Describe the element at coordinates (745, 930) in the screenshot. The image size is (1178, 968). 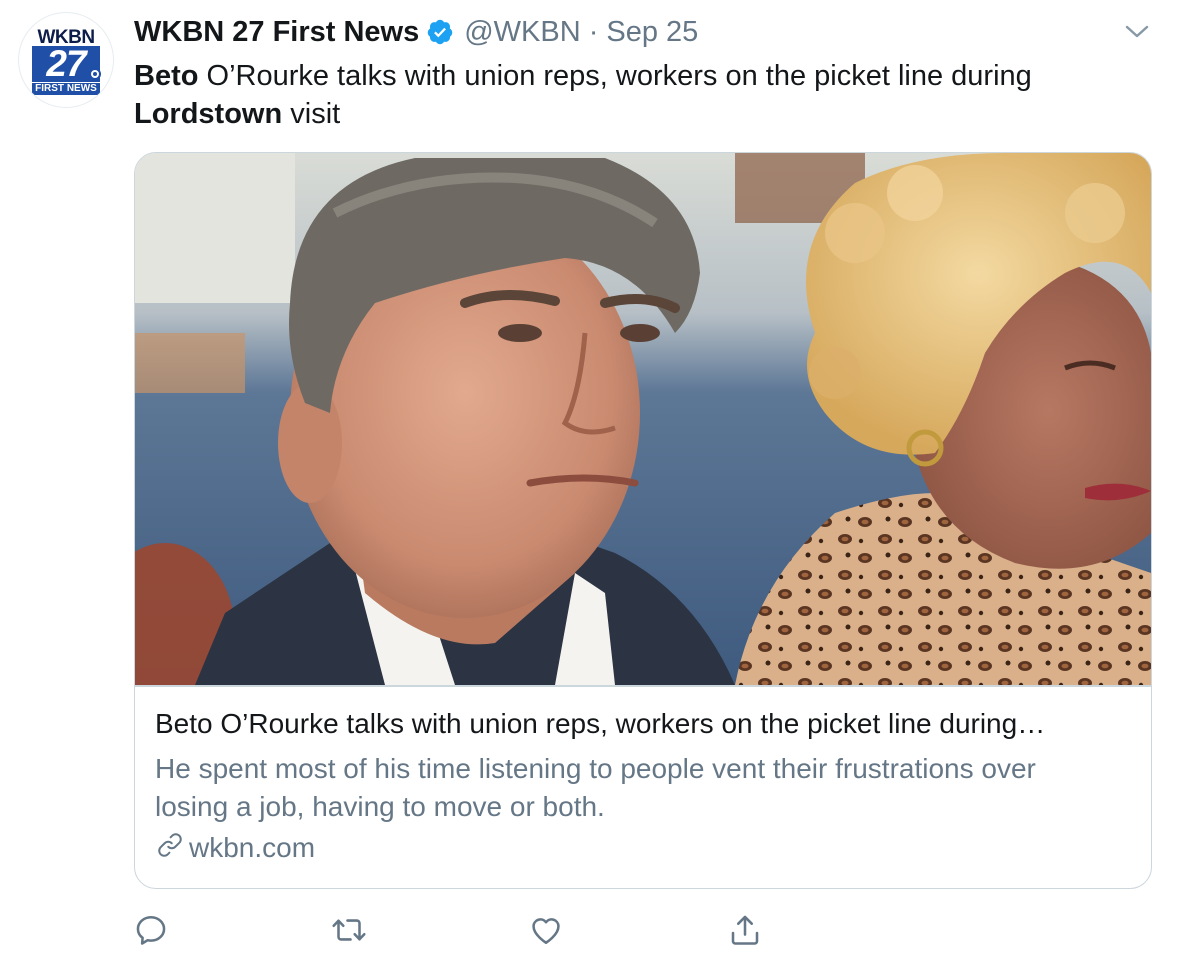
I see `share-icon` at that location.